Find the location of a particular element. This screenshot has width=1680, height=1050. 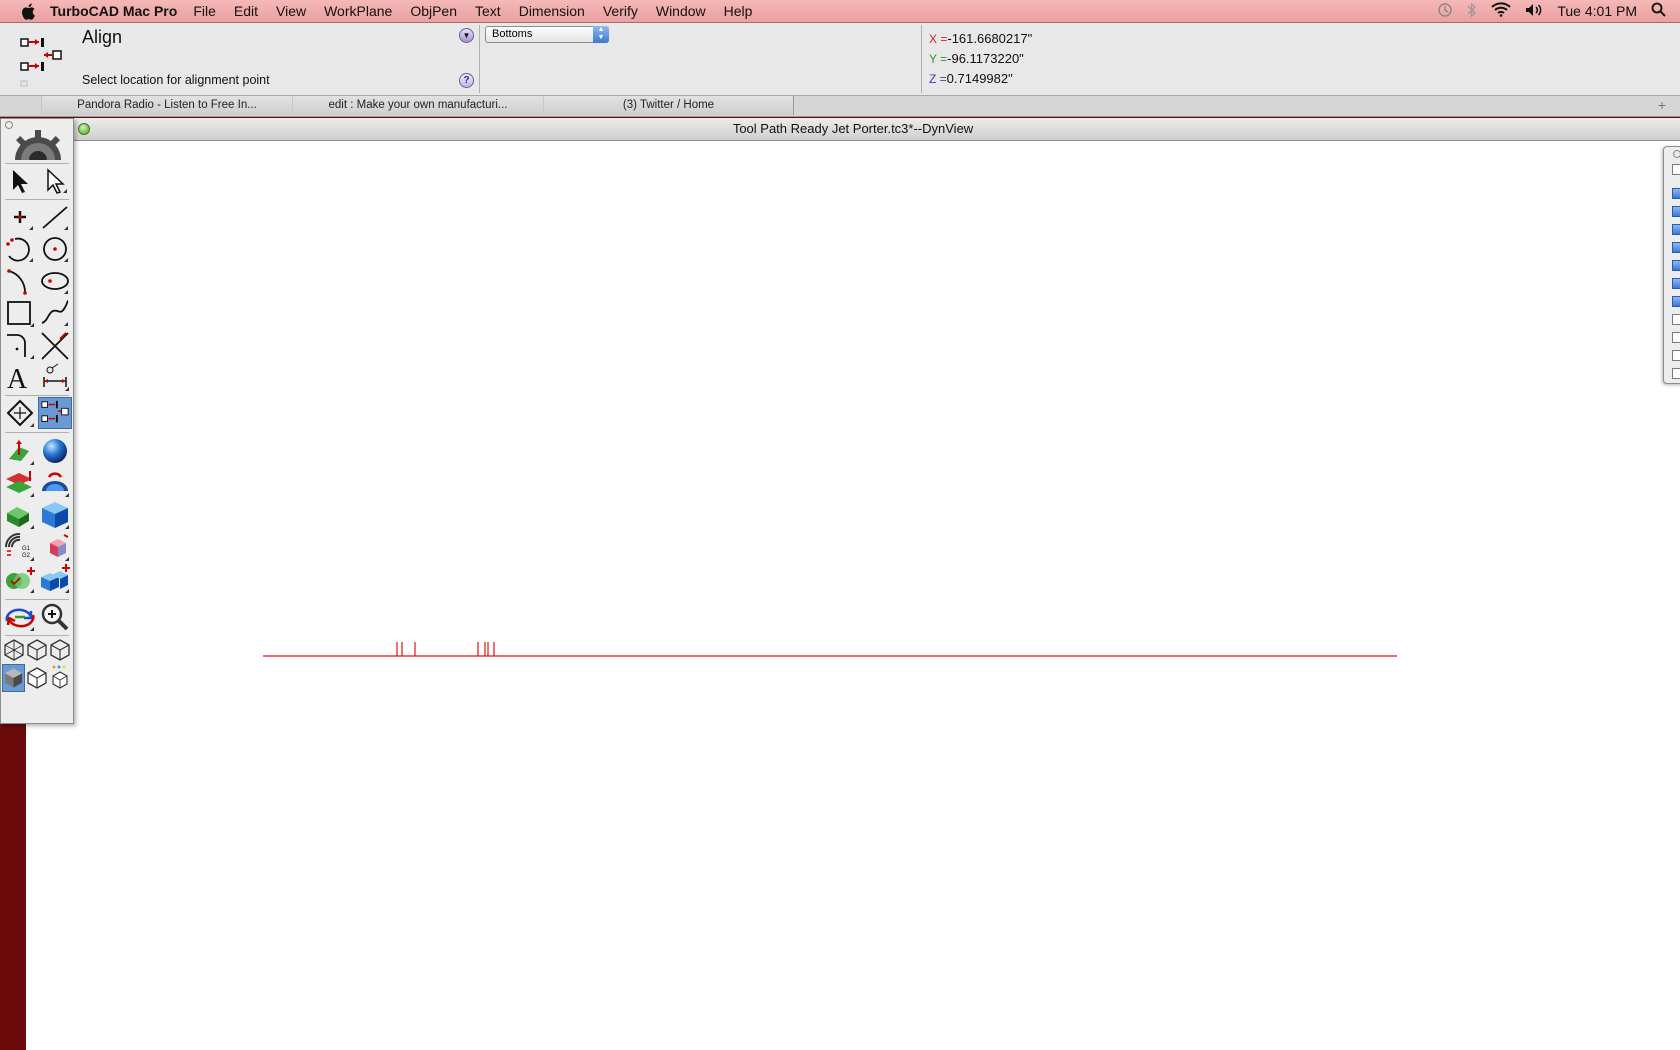

3d-extrude-tool-icon is located at coordinates (20, 451).